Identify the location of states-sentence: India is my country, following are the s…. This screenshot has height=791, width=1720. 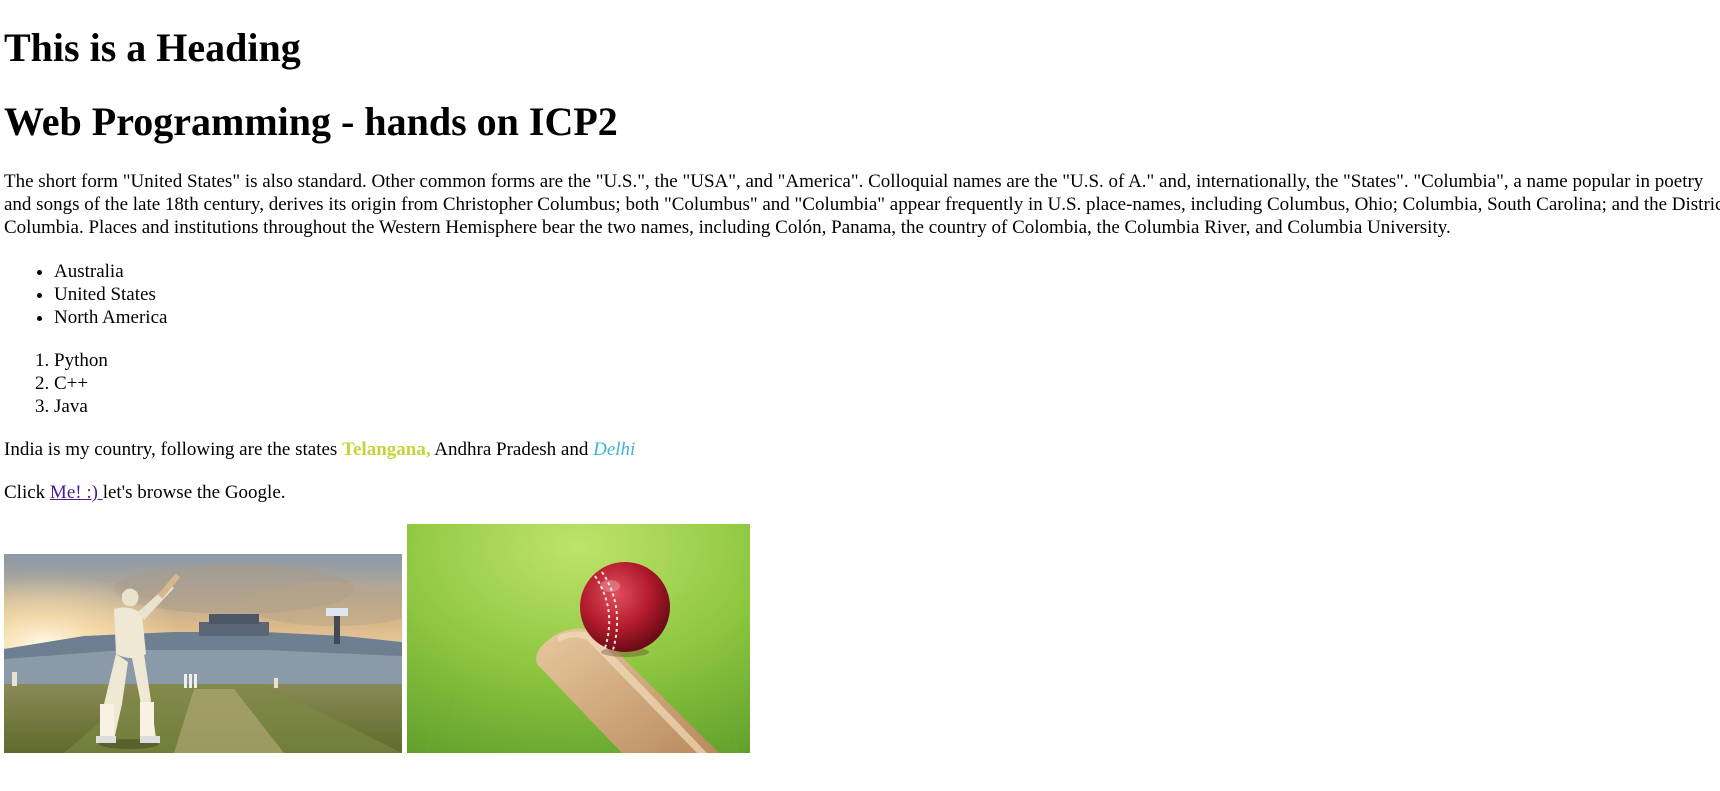
(319, 449).